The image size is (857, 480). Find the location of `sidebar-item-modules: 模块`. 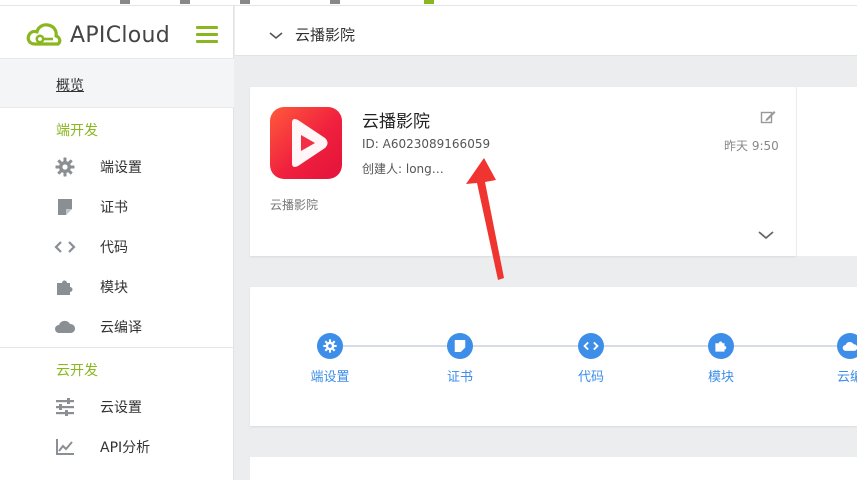

sidebar-item-modules: 模块 is located at coordinates (117, 287).